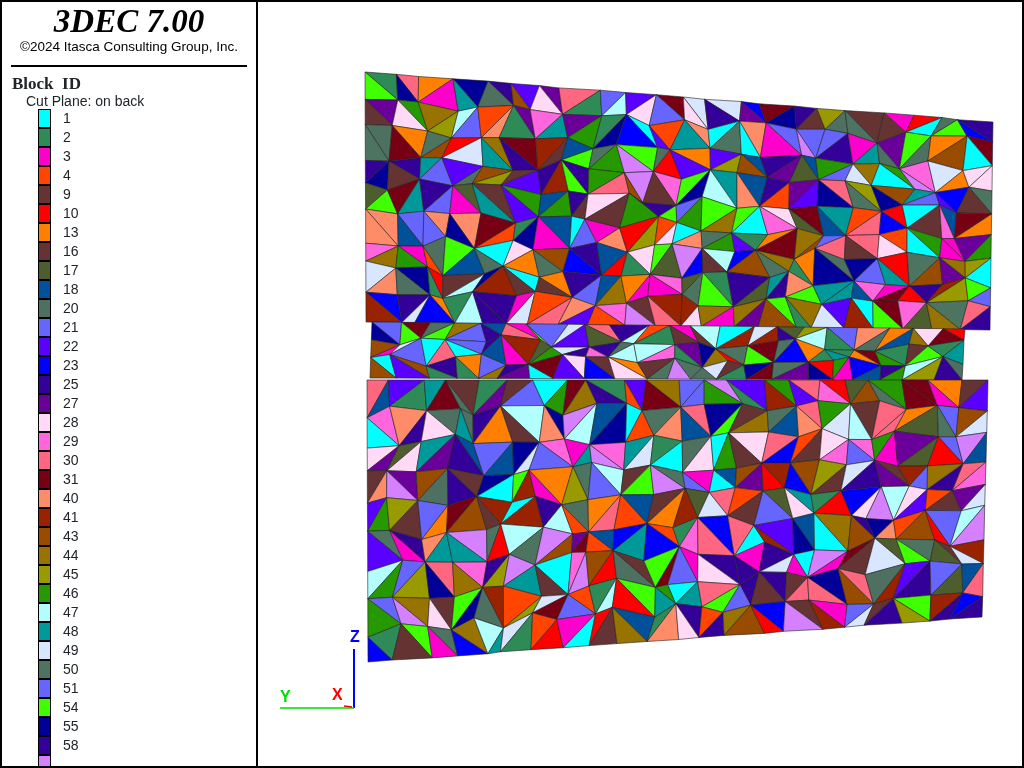 Image resolution: width=1024 pixels, height=768 pixels. Describe the element at coordinates (71, 422) in the screenshot. I see `legend-label: 28` at that location.